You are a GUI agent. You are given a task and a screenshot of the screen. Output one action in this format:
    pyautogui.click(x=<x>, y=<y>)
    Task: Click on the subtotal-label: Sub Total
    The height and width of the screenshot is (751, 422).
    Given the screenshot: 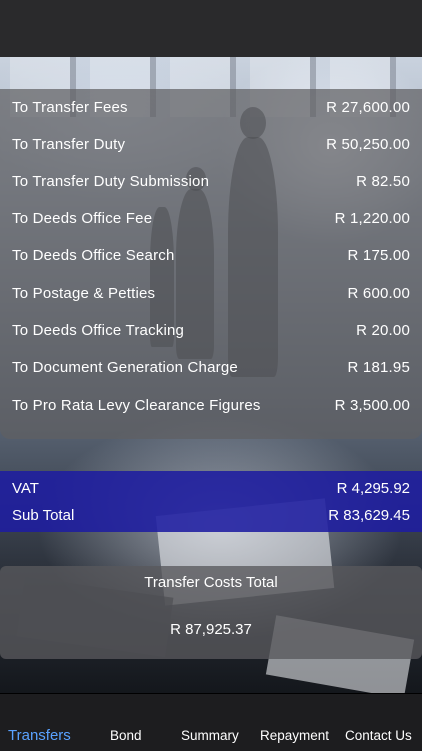 What is the action you would take?
    pyautogui.click(x=43, y=515)
    